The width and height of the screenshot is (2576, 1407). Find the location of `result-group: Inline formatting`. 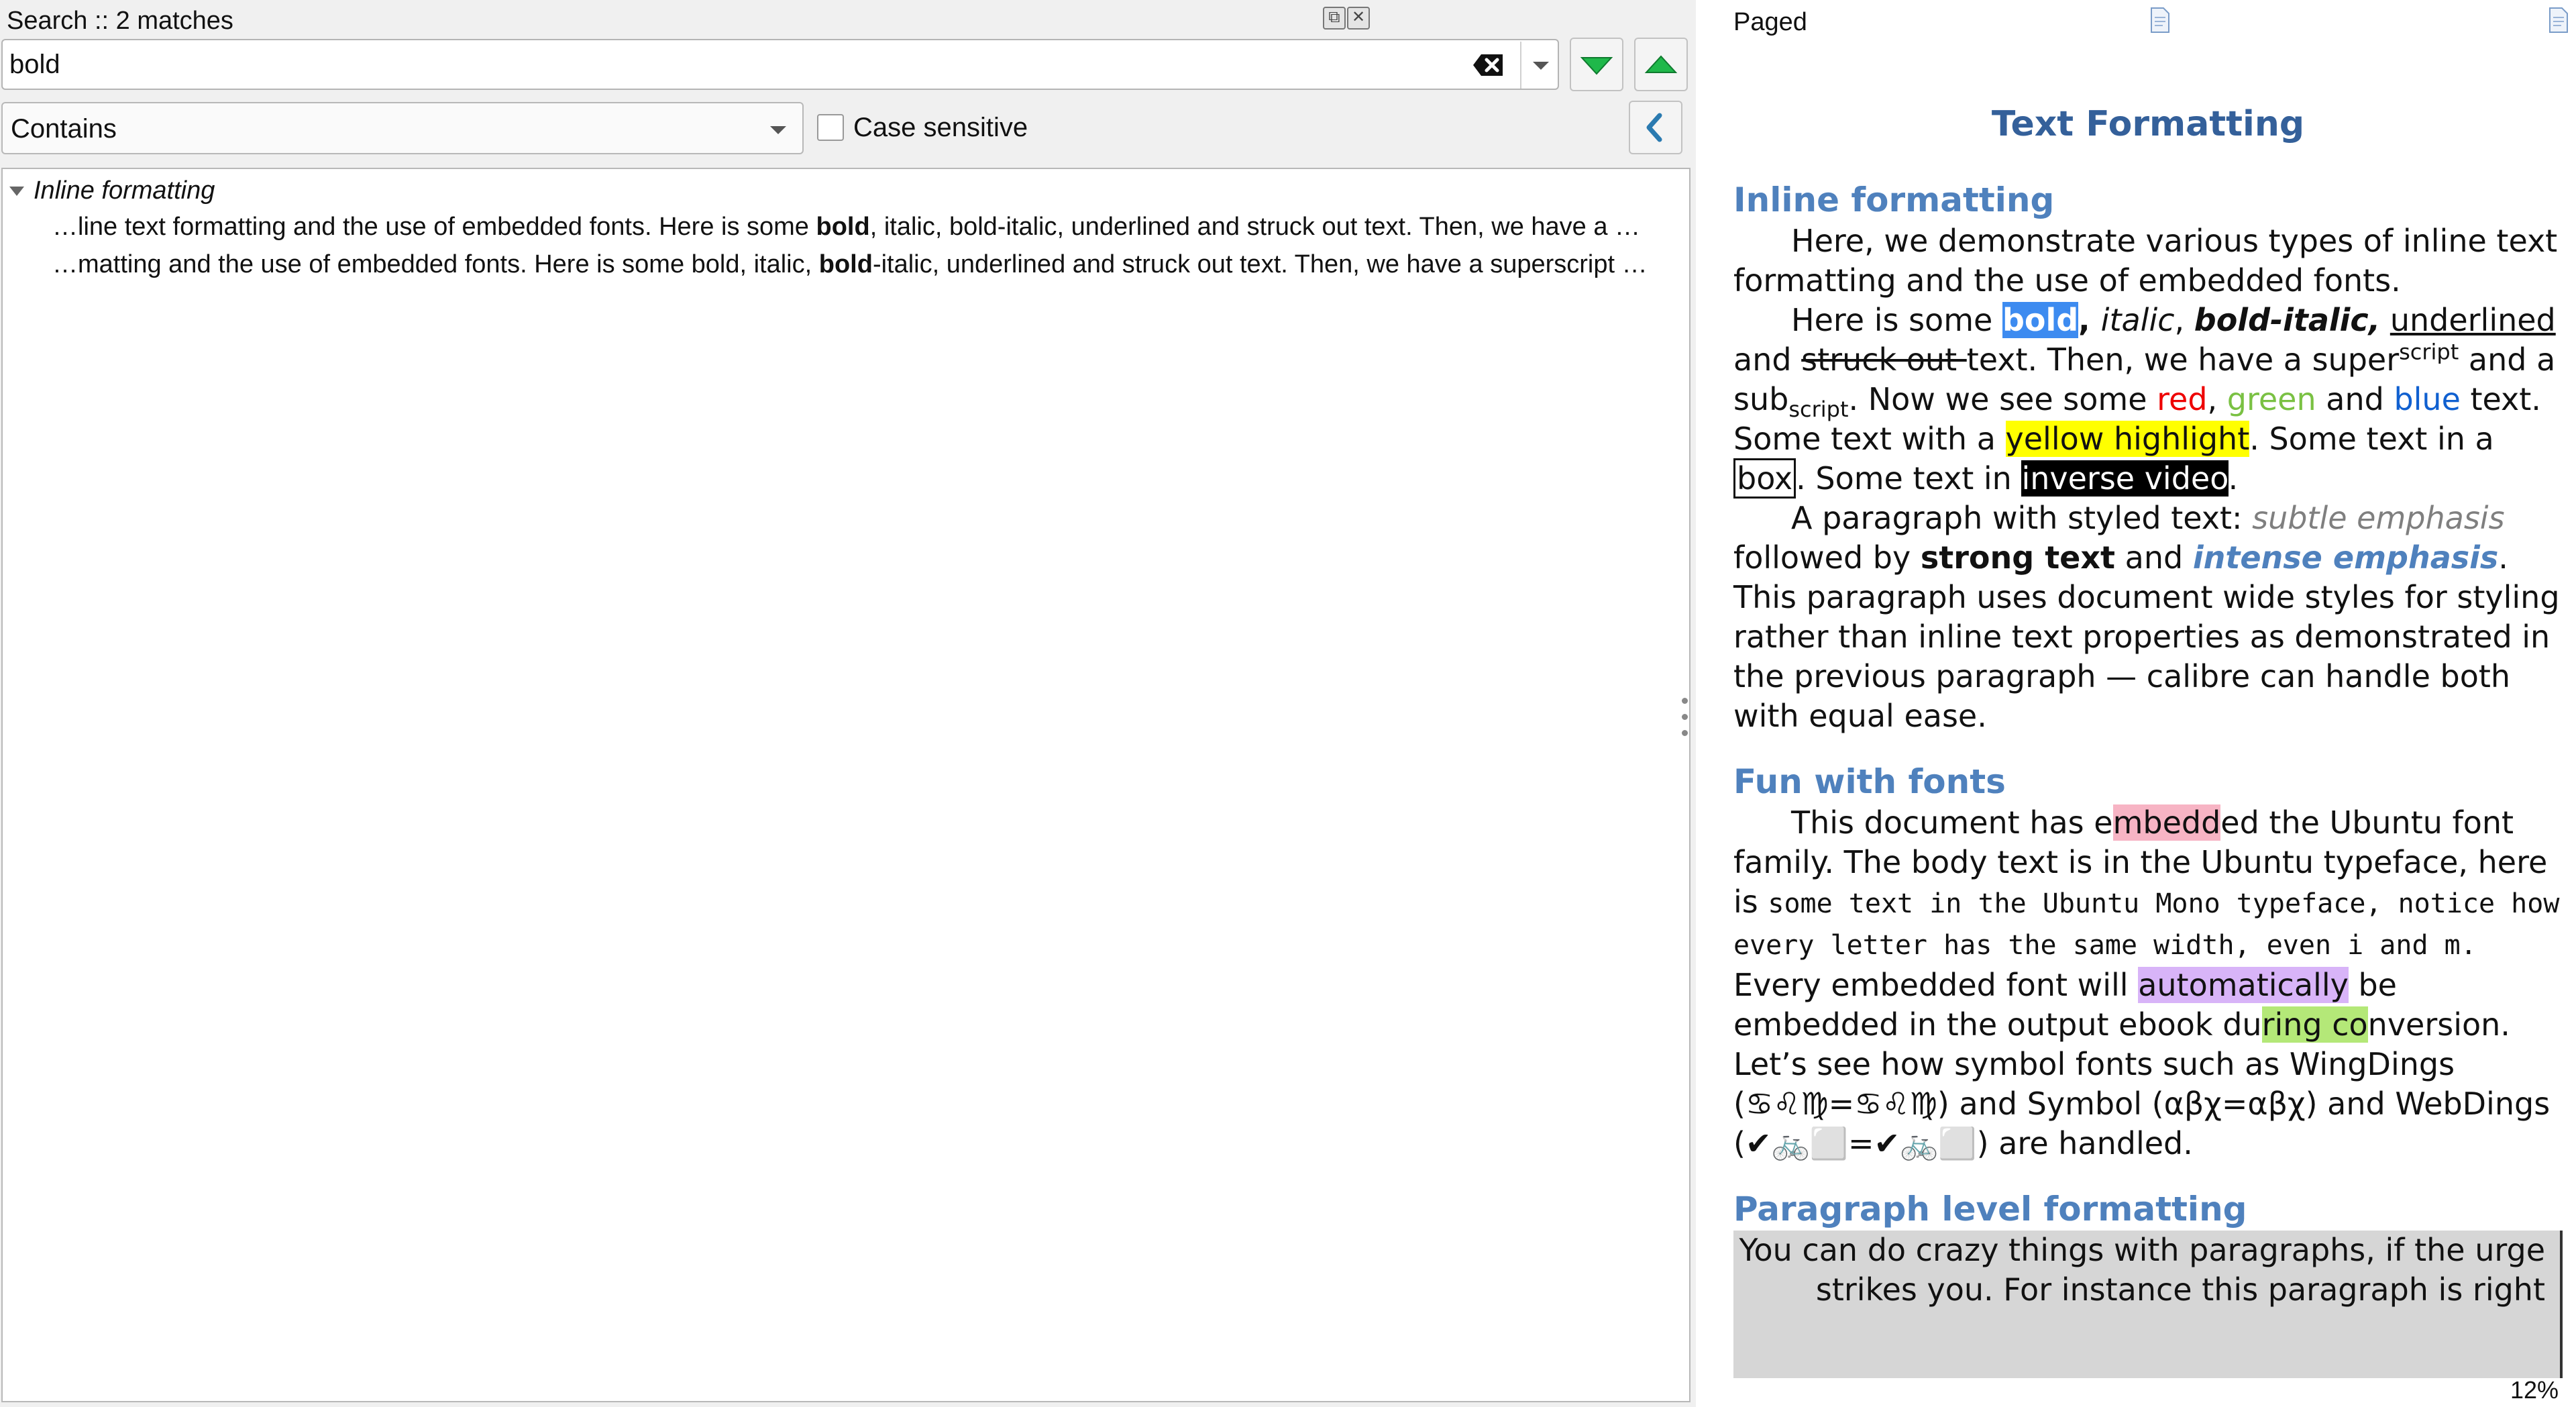

result-group: Inline formatting is located at coordinates (846, 191).